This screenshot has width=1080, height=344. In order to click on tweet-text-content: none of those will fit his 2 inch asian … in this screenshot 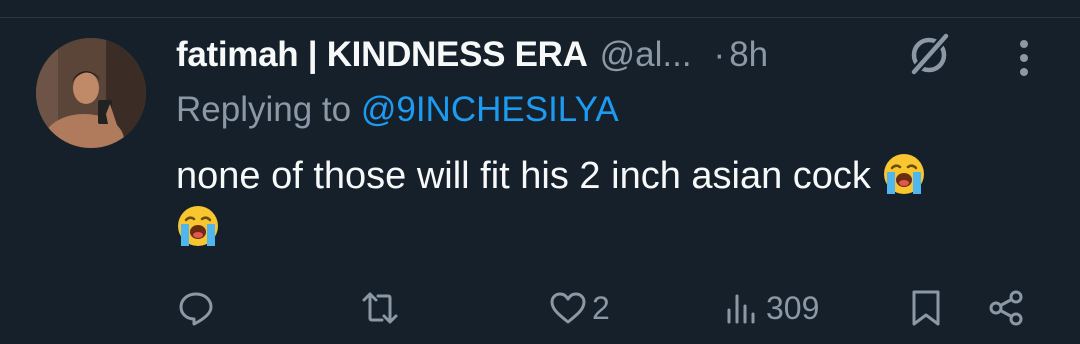, I will do `click(523, 176)`.